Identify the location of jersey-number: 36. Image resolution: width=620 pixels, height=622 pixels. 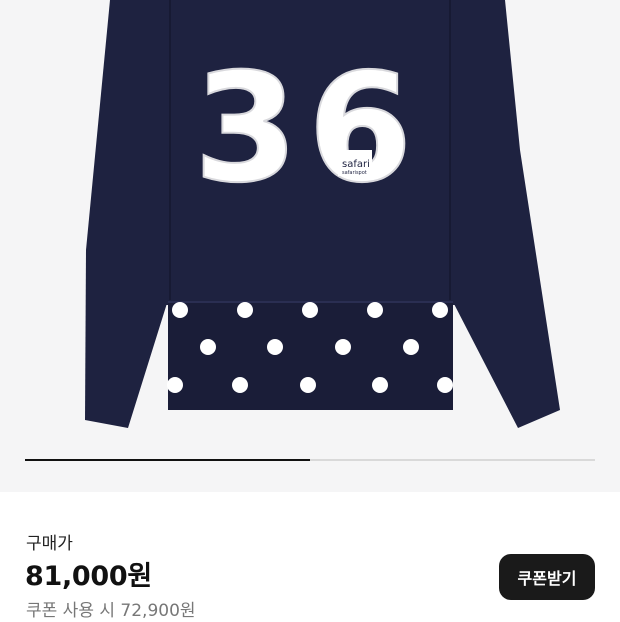
(308, 129).